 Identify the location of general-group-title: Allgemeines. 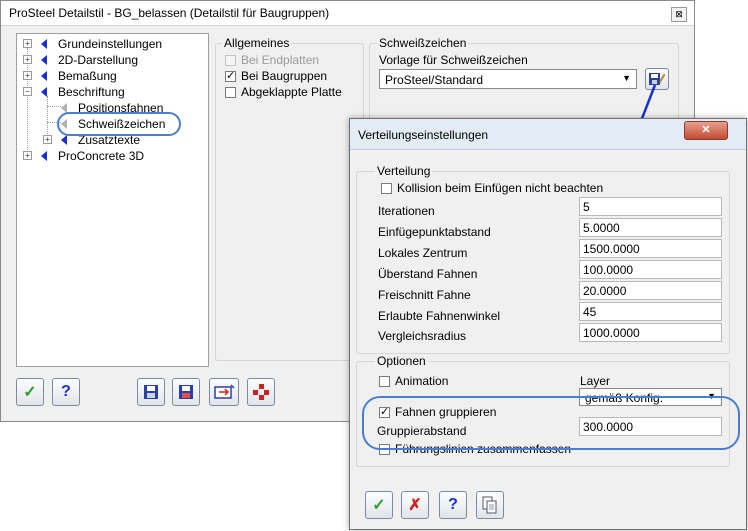
(257, 43).